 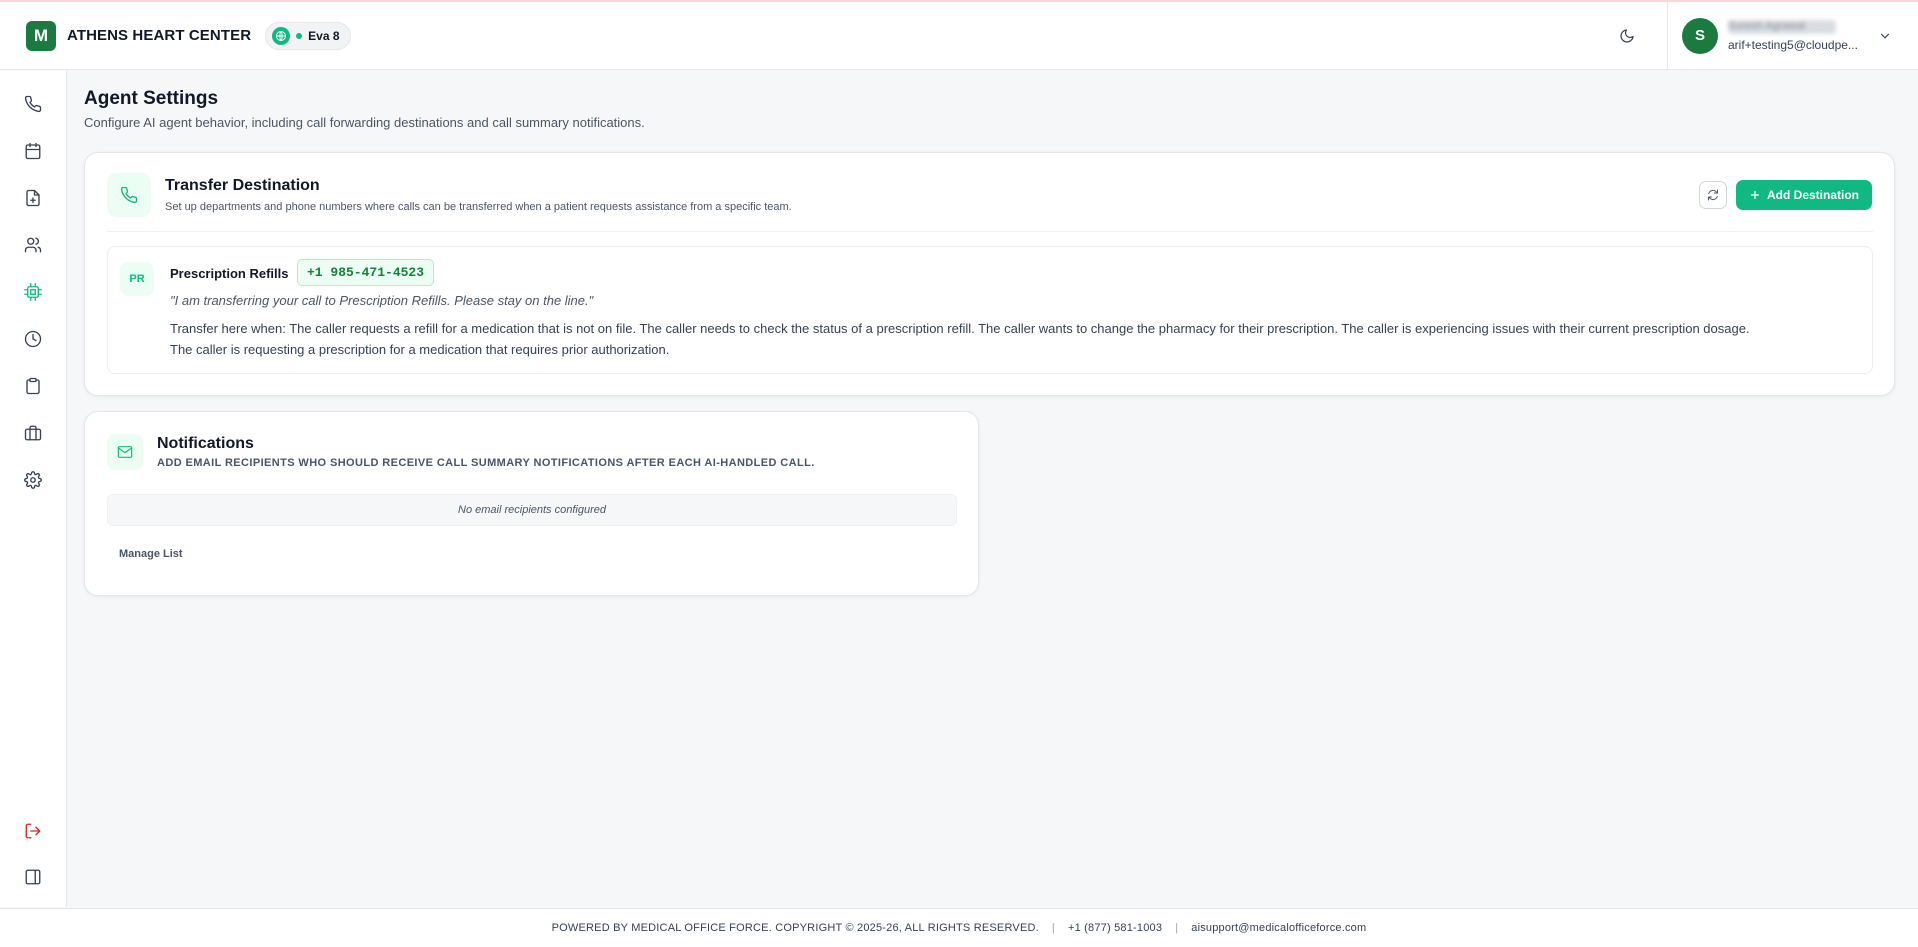 I want to click on sidebar-toggle-button, so click(x=33, y=877).